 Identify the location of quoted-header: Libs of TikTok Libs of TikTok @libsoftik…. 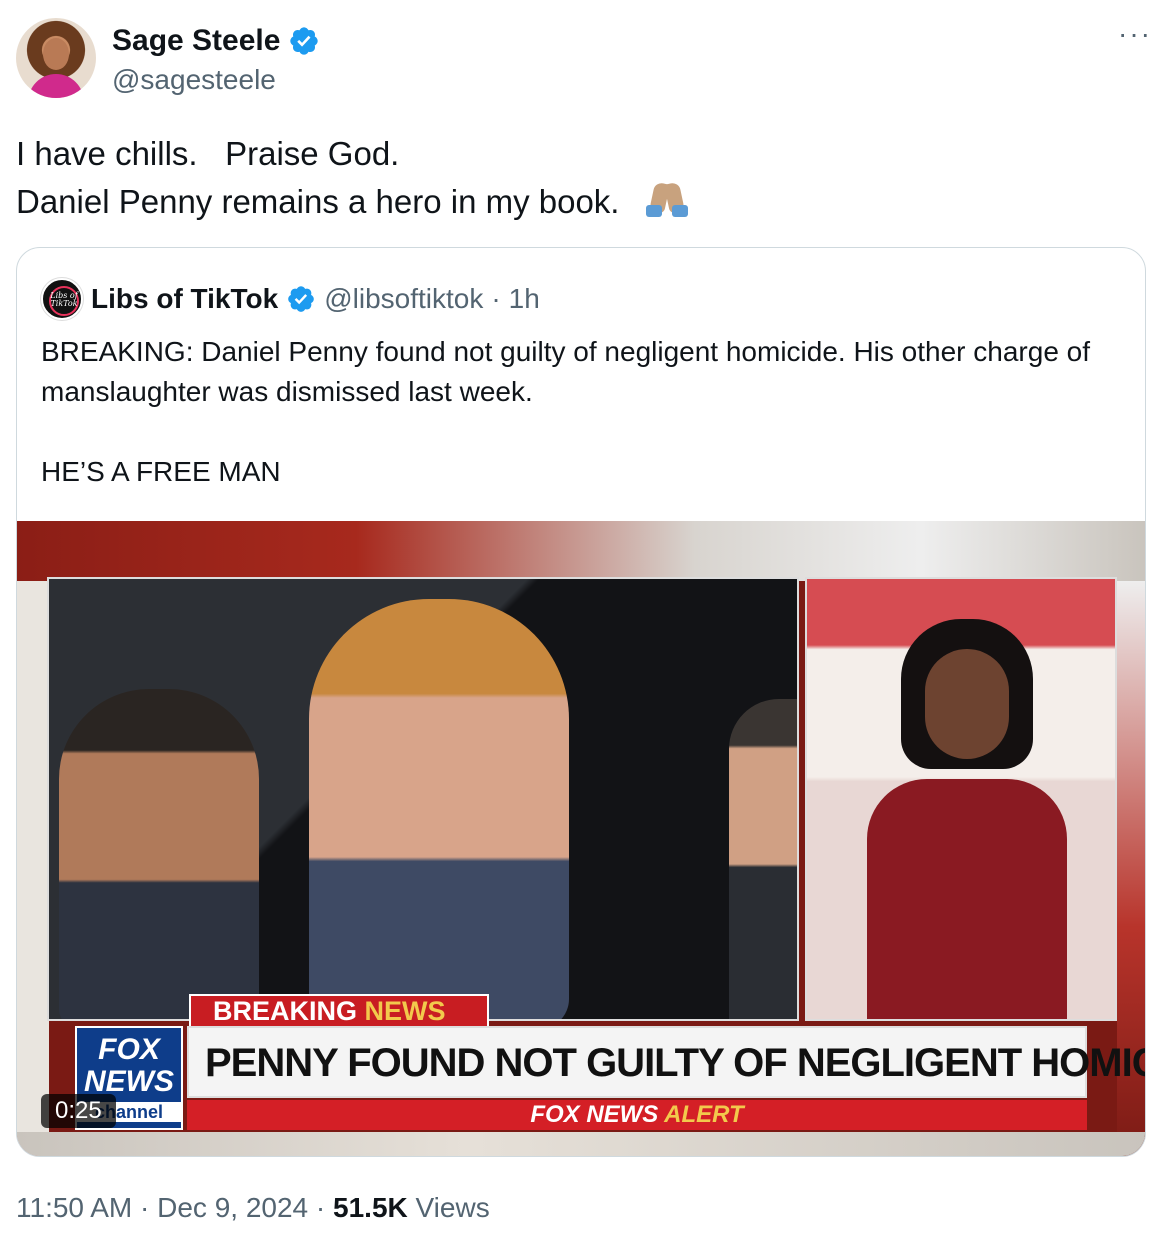
(290, 299).